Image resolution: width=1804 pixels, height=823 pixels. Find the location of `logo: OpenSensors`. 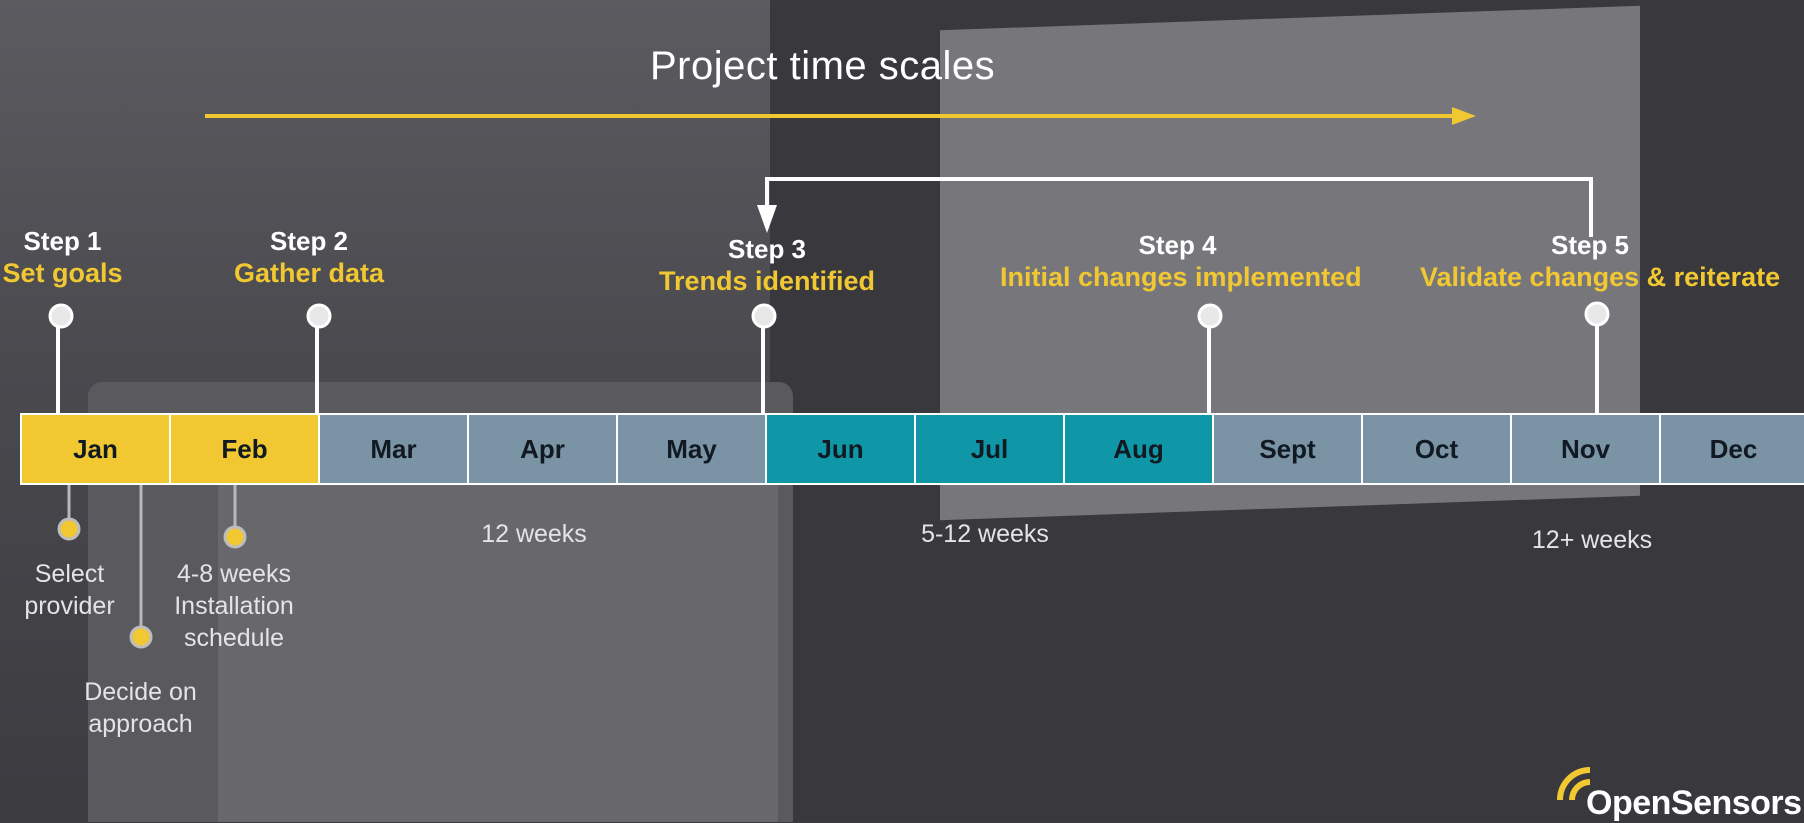

logo: OpenSensors is located at coordinates (1694, 803).